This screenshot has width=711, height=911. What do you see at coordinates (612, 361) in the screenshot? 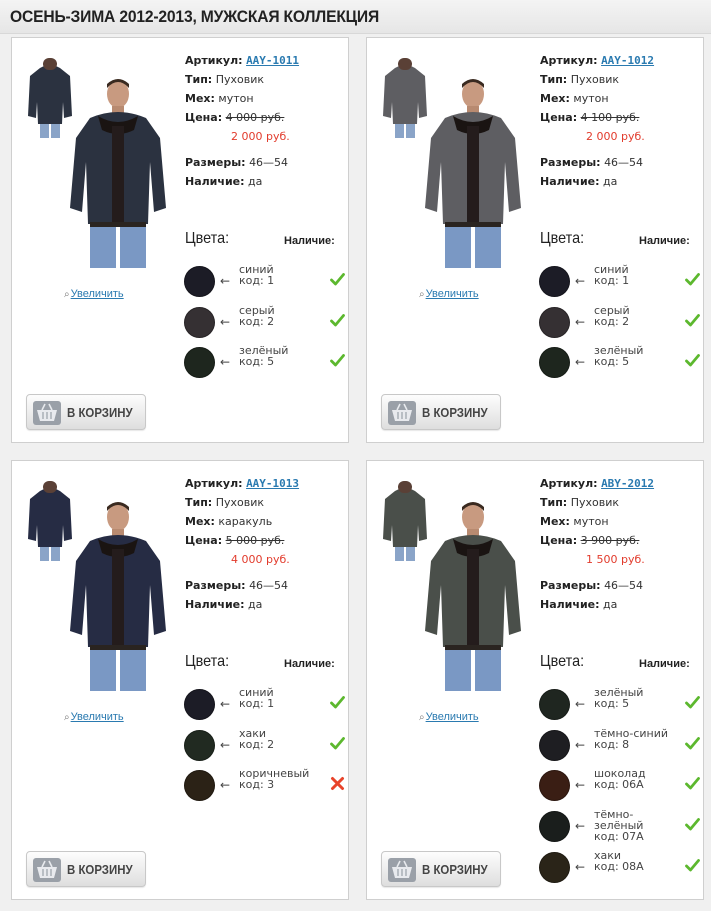
I see `color-code: код: 5` at bounding box center [612, 361].